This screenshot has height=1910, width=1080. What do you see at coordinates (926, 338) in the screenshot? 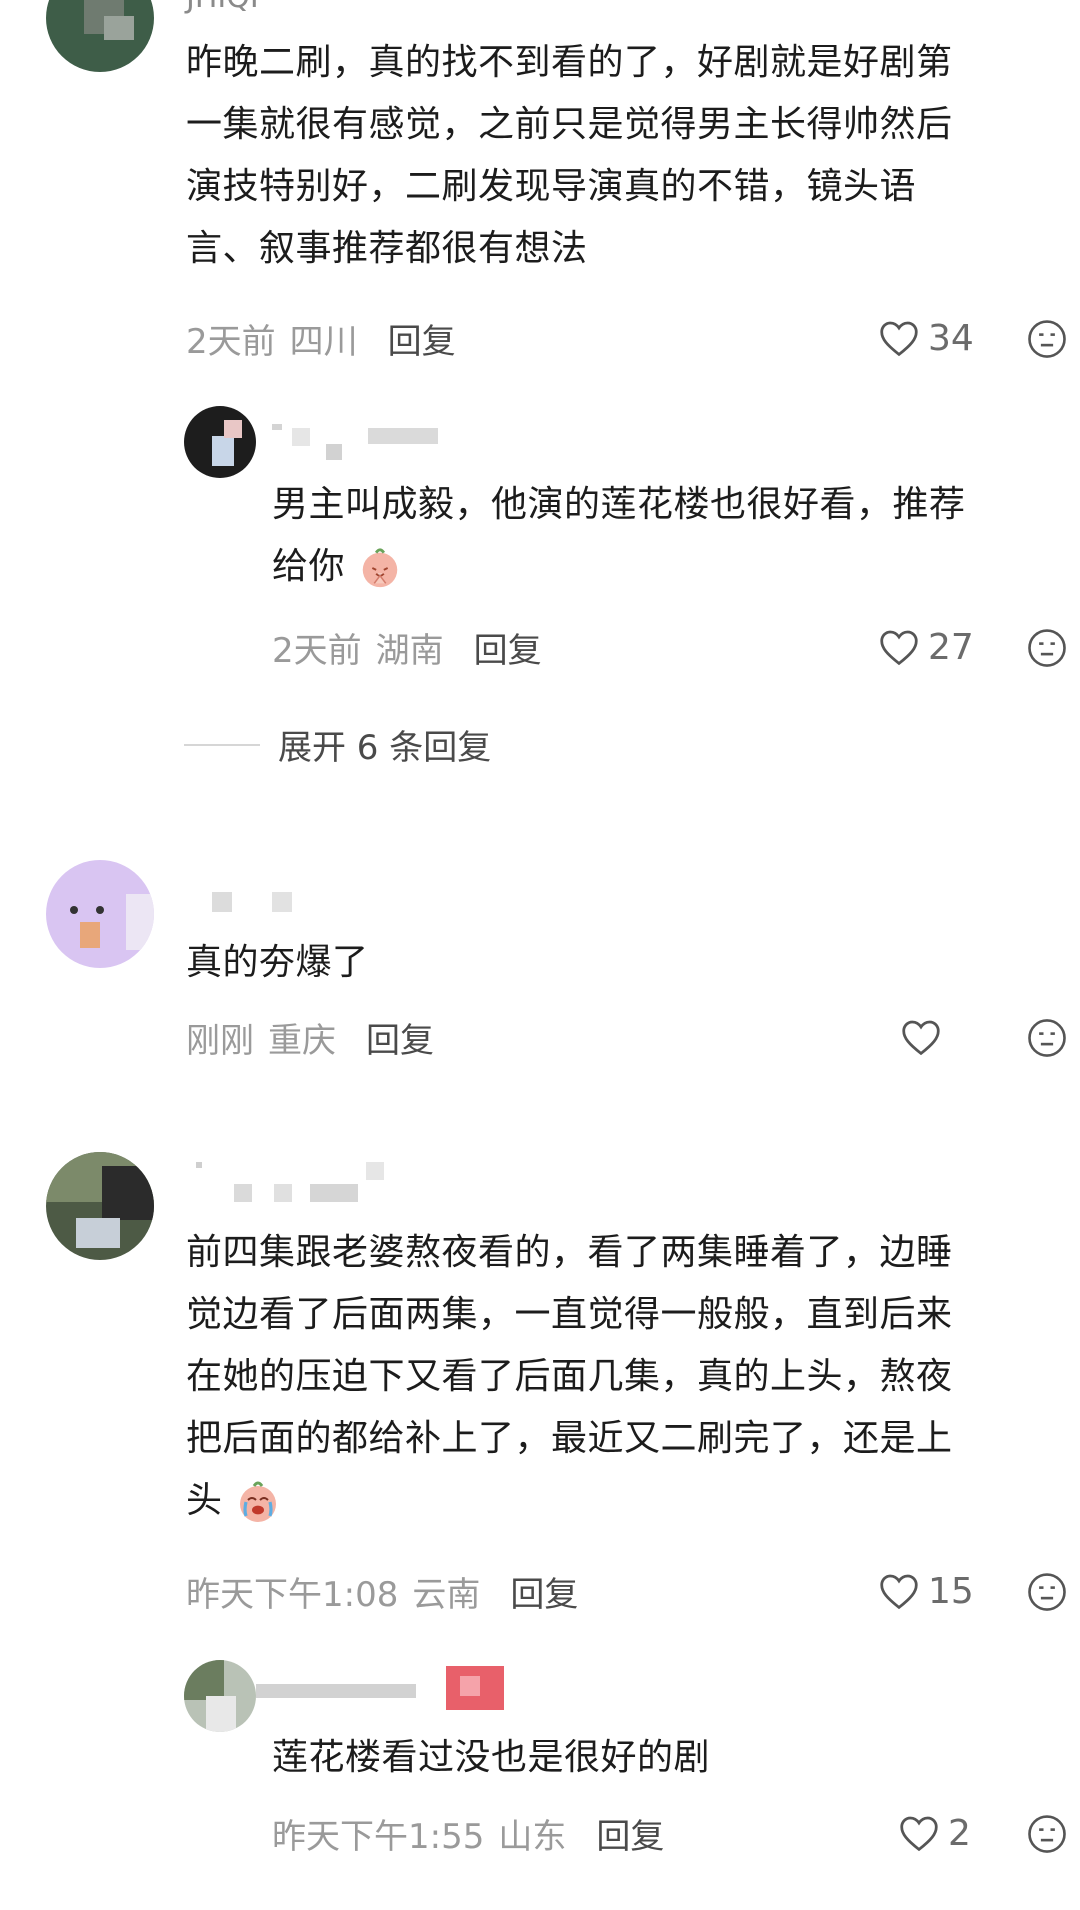
I see `like-button: 34` at bounding box center [926, 338].